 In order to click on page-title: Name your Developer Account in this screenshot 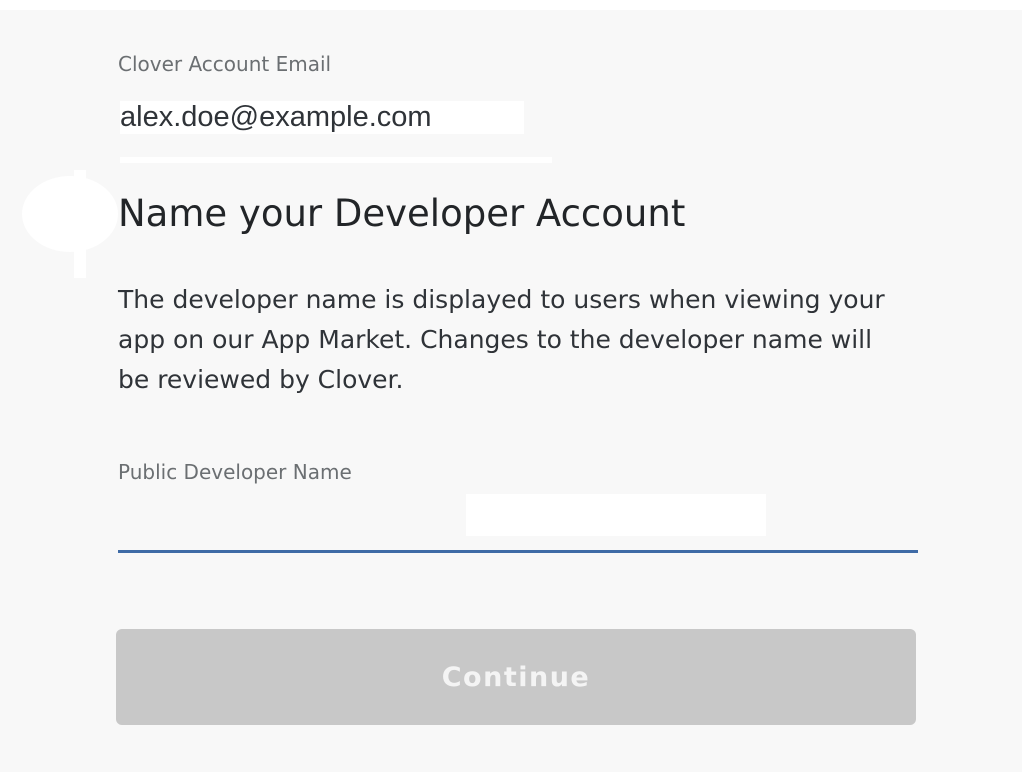, I will do `click(402, 213)`.